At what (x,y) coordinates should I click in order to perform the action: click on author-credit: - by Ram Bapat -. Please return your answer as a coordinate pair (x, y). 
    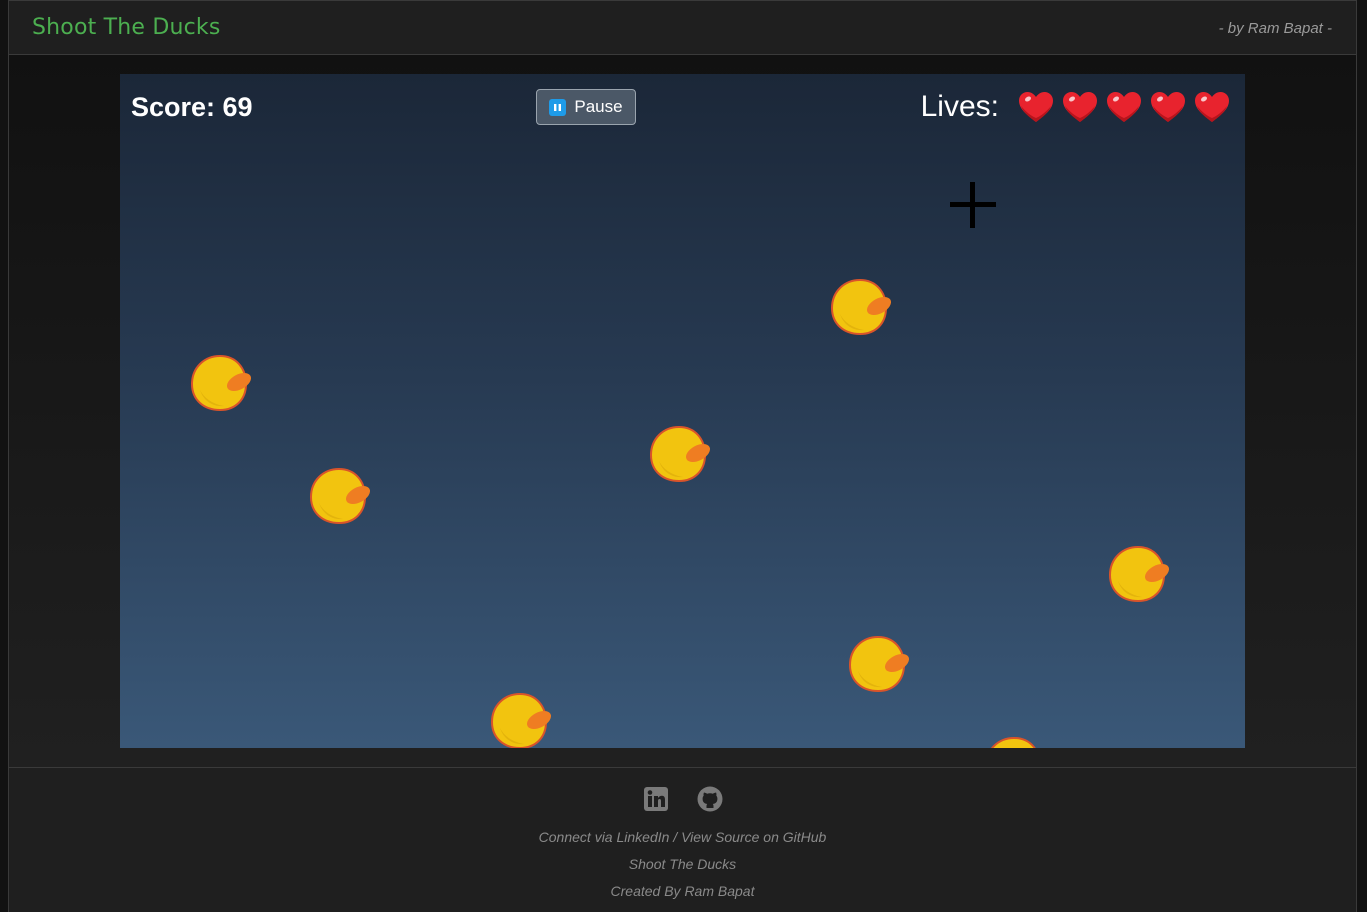
    Looking at the image, I should click on (1275, 28).